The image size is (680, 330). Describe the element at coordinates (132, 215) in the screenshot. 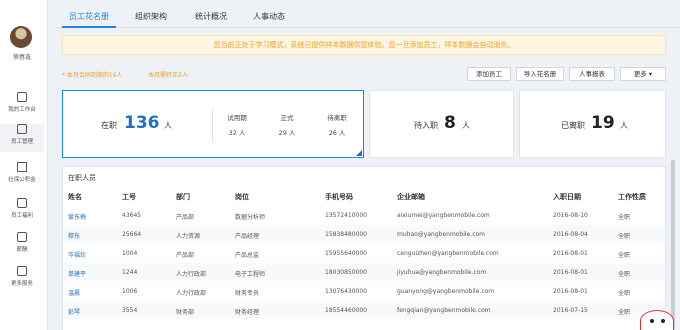

I see `cell-id: 43645` at that location.